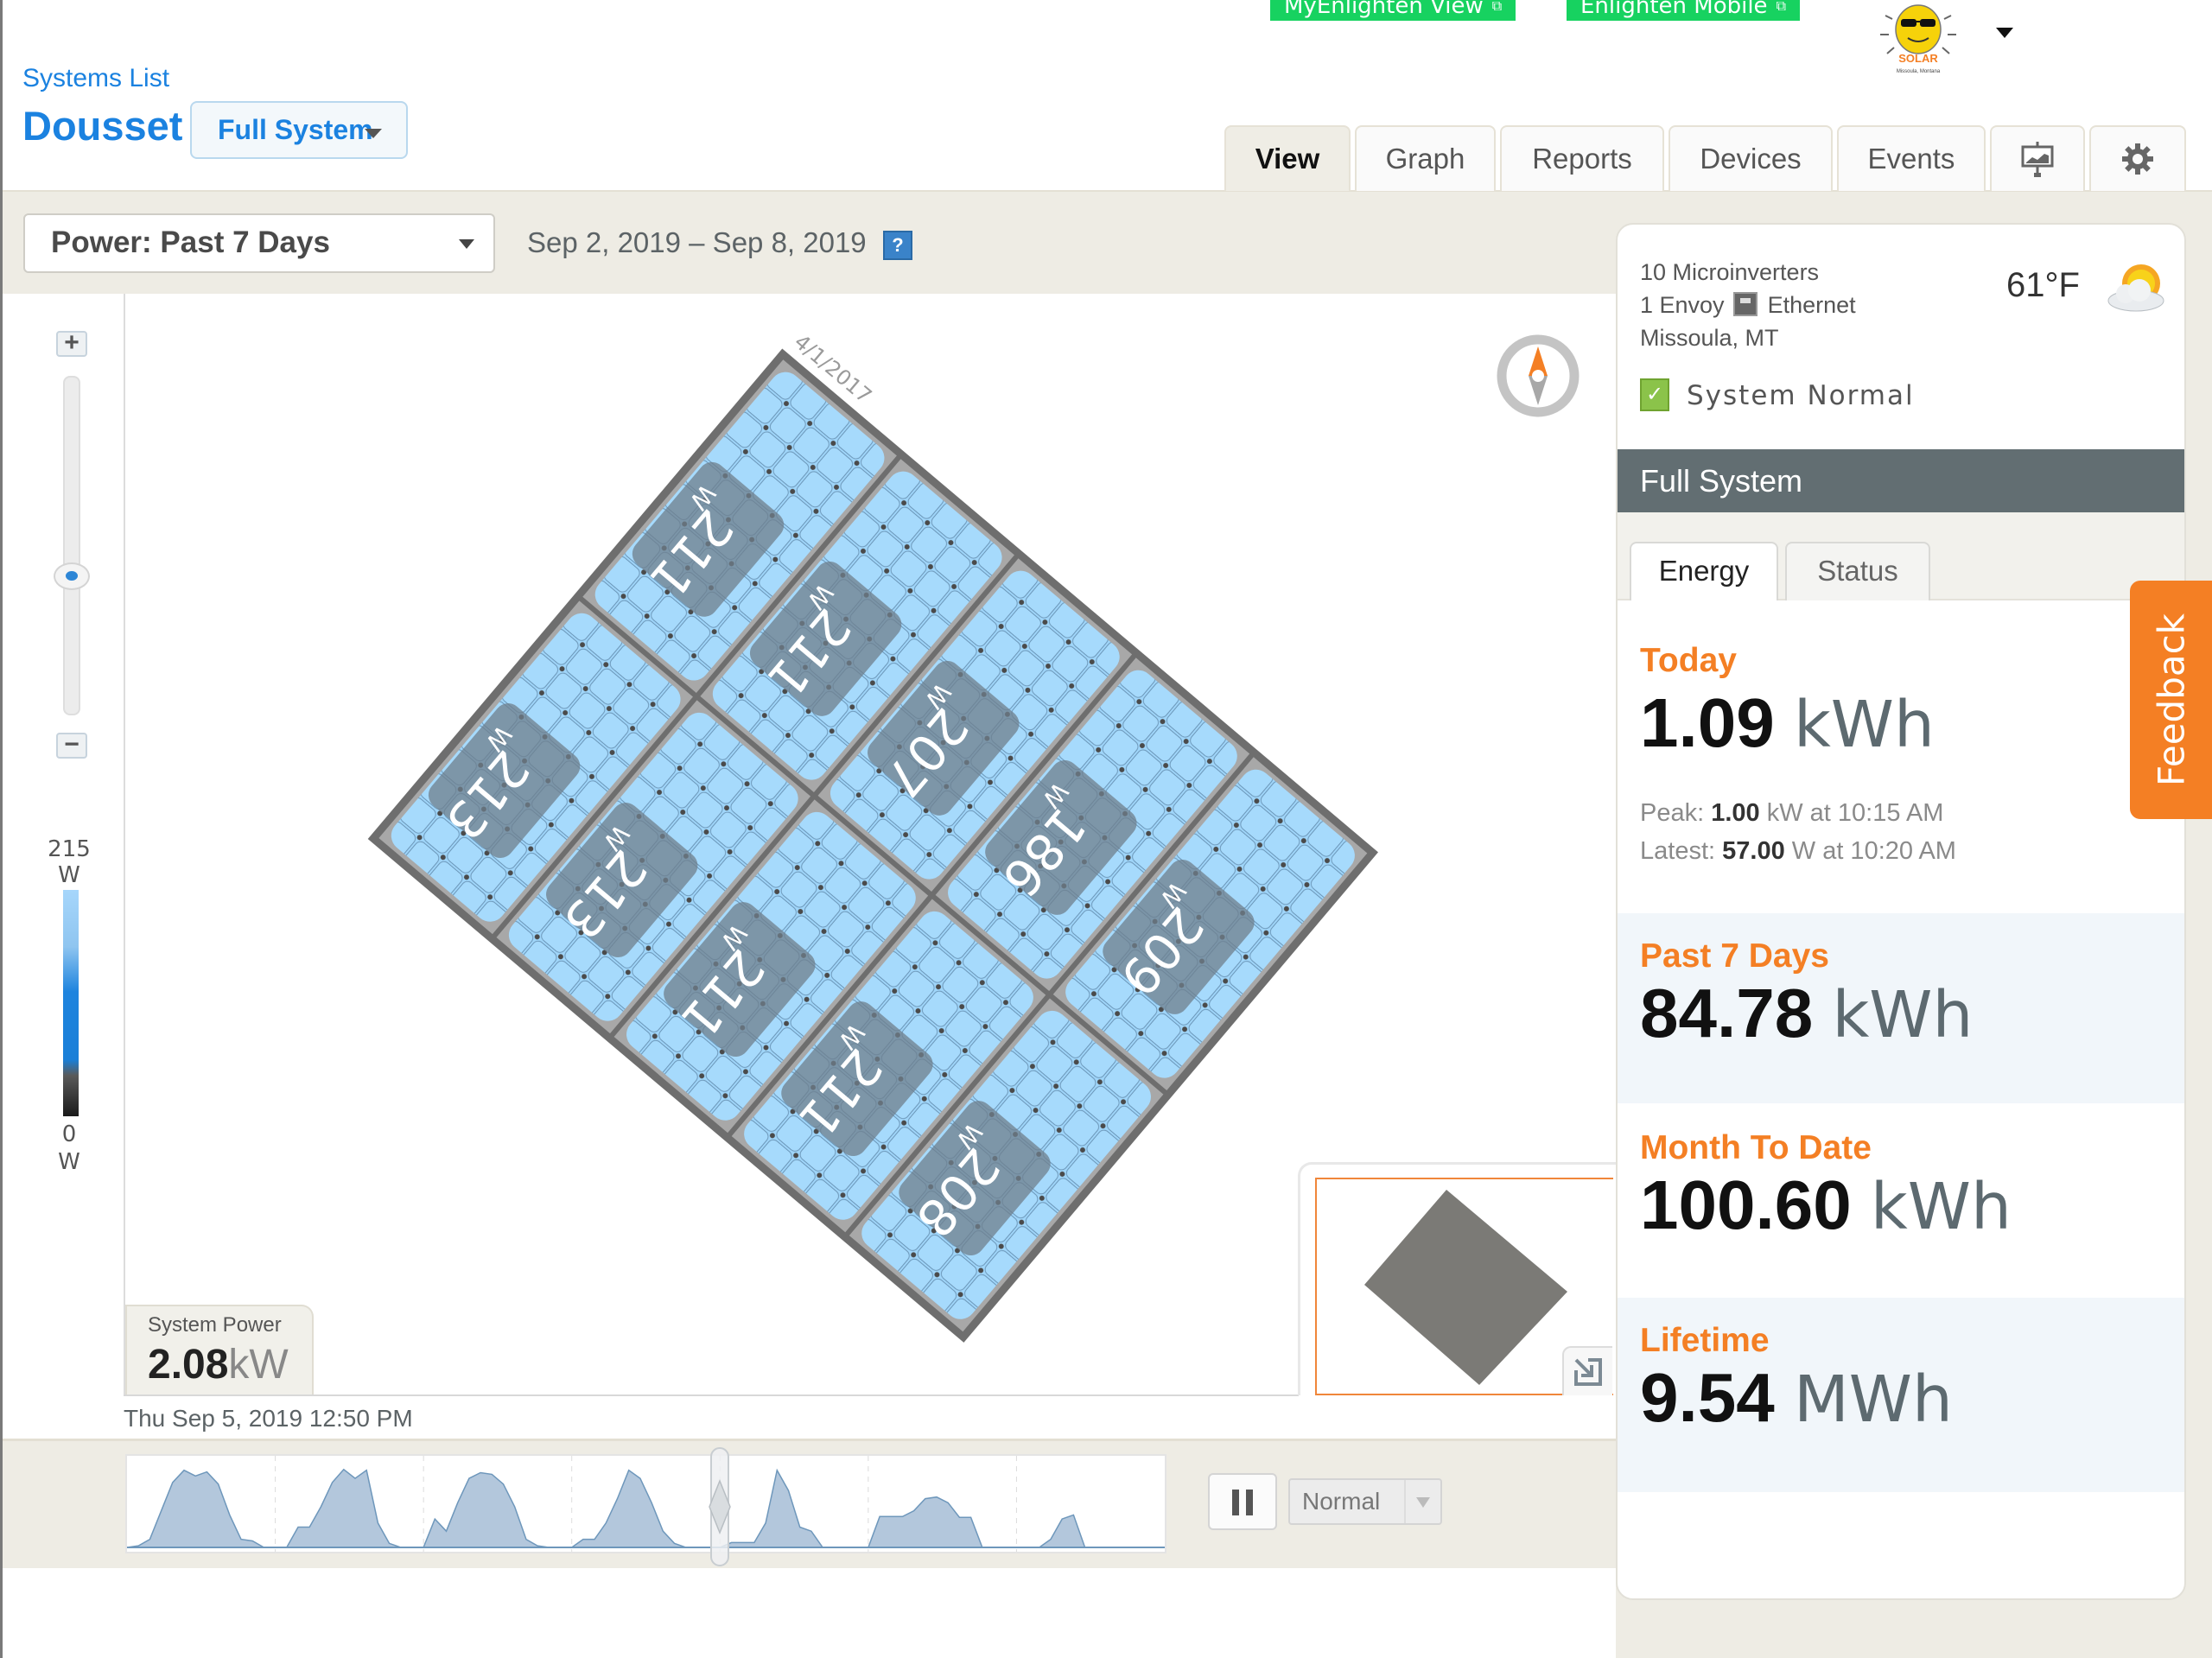 This screenshot has width=2212, height=1658. I want to click on system-power-box: System Power 2.08kW, so click(219, 1350).